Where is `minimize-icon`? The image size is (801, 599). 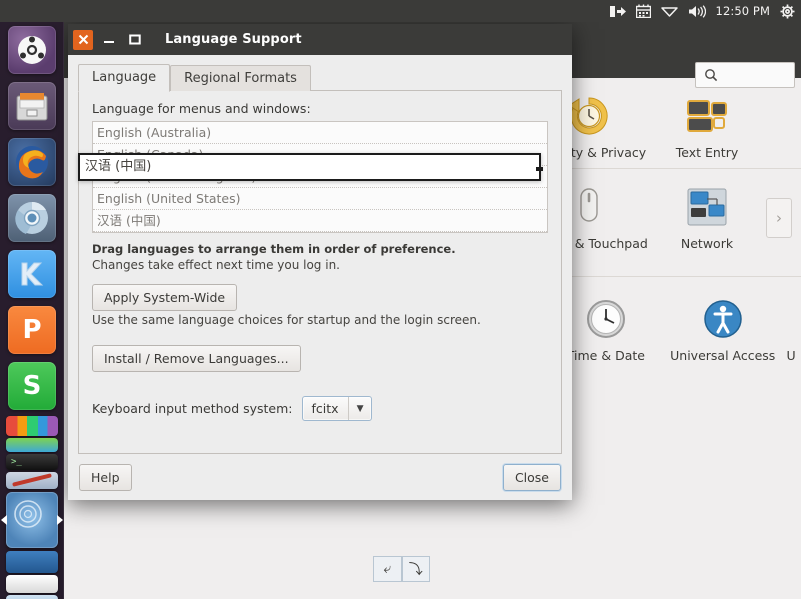 minimize-icon is located at coordinates (109, 40).